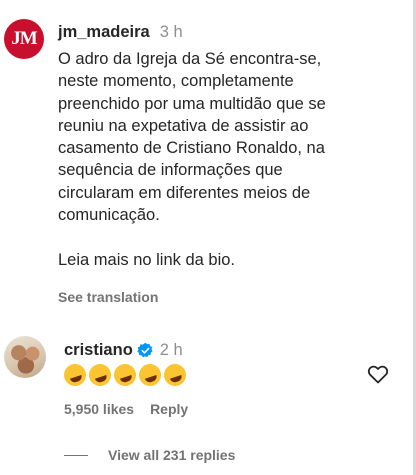 The height and width of the screenshot is (475, 416). Describe the element at coordinates (169, 409) in the screenshot. I see `reply-button: Reply` at that location.